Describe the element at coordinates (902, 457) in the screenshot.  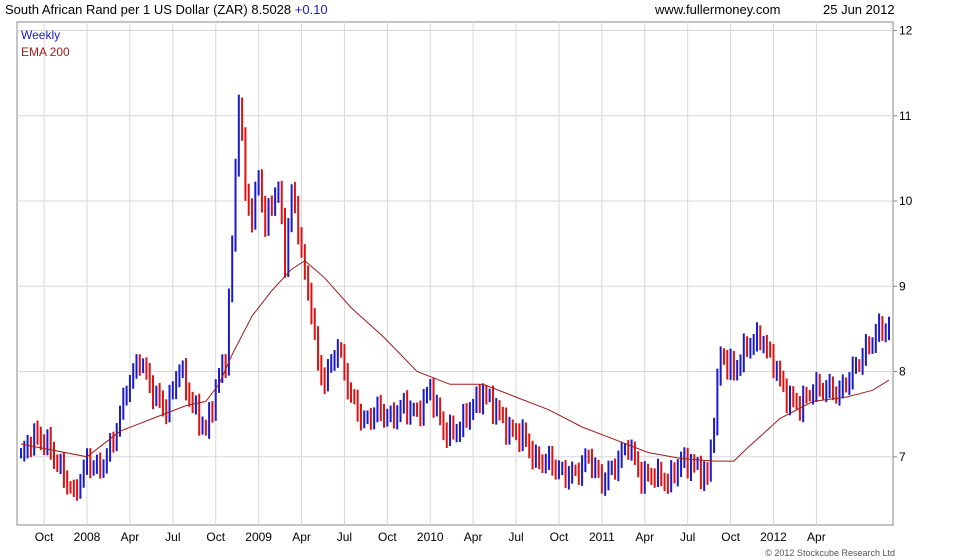
I see `y-tick-label: 7` at that location.